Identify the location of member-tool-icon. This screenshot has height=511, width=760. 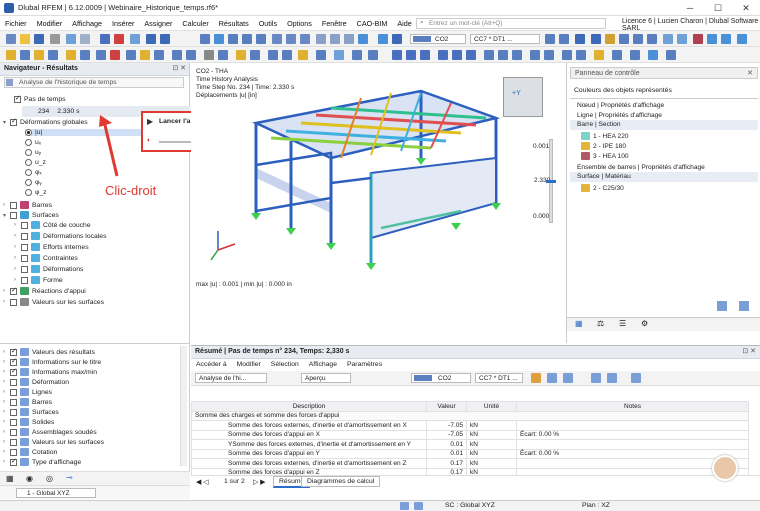
(39, 55).